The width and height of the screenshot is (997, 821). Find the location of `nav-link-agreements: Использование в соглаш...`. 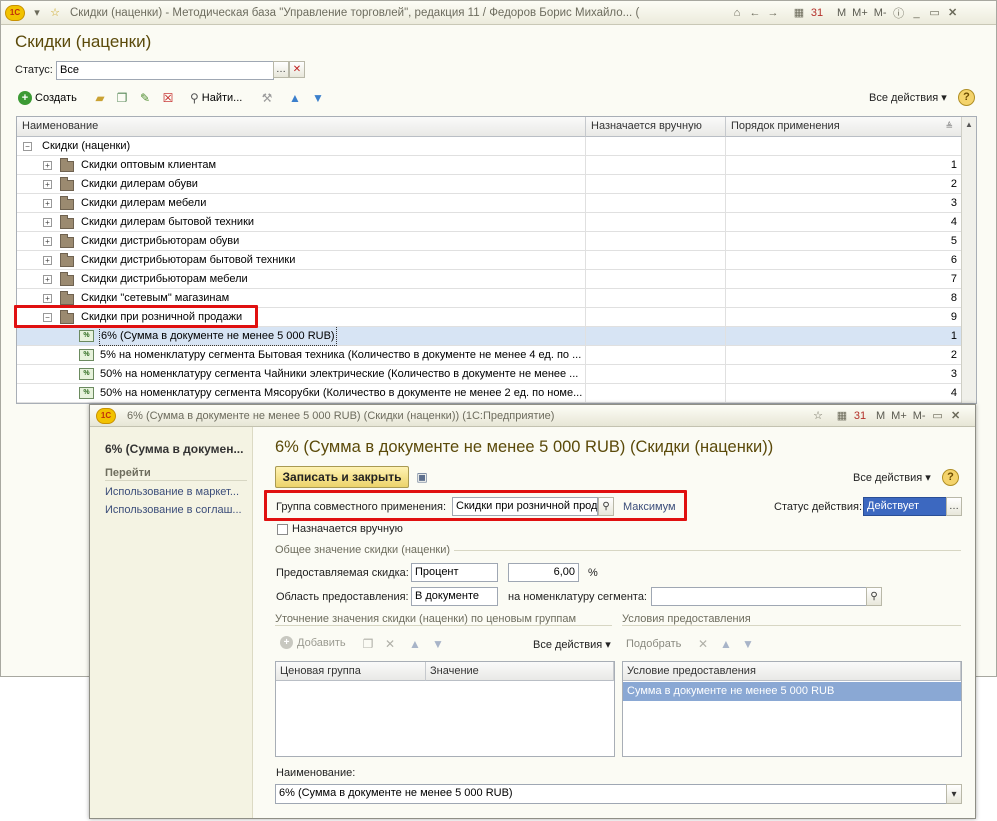

nav-link-agreements: Использование в соглаш... is located at coordinates (173, 510).